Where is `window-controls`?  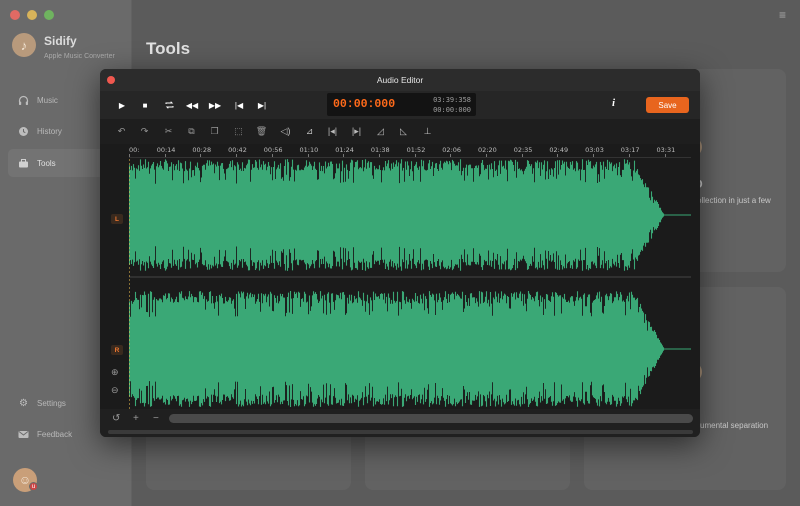
window-controls is located at coordinates (32, 15).